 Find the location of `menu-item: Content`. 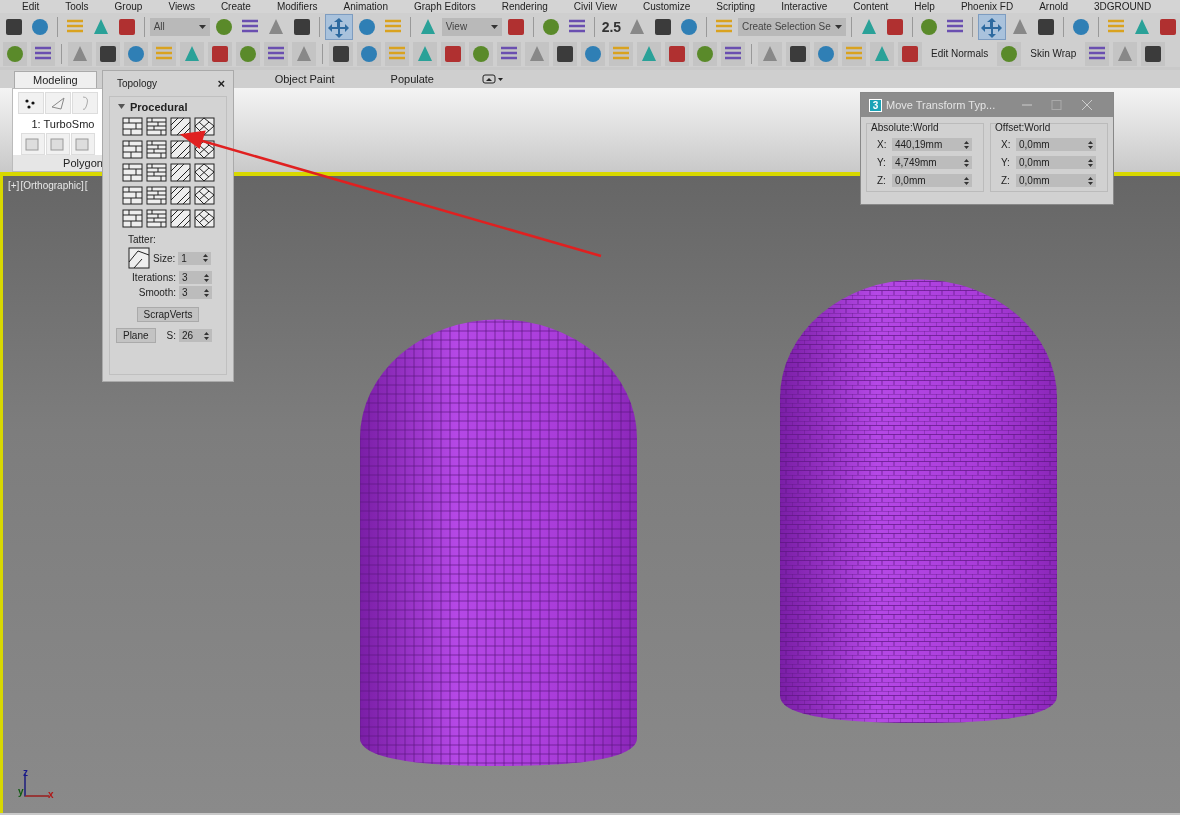

menu-item: Content is located at coordinates (871, 6).